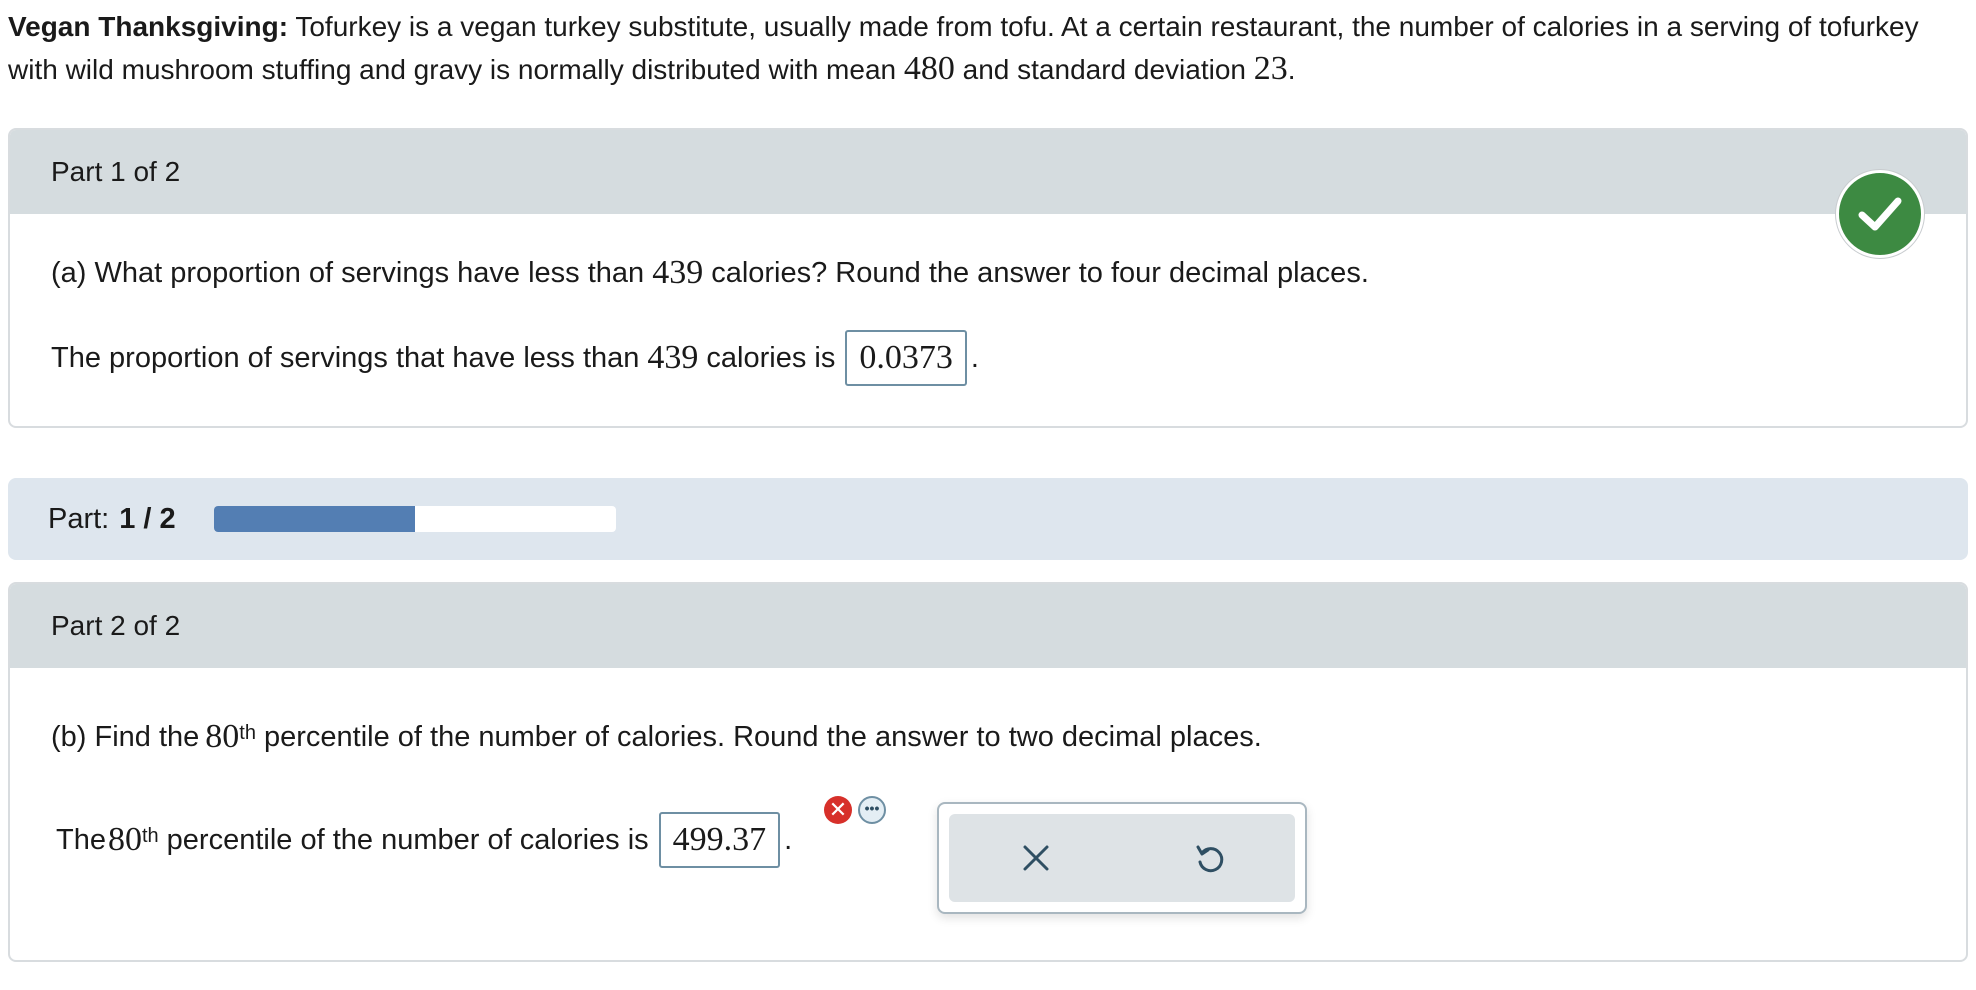 This screenshot has width=1976, height=990. What do you see at coordinates (838, 810) in the screenshot?
I see `x-circle-icon: ✕` at bounding box center [838, 810].